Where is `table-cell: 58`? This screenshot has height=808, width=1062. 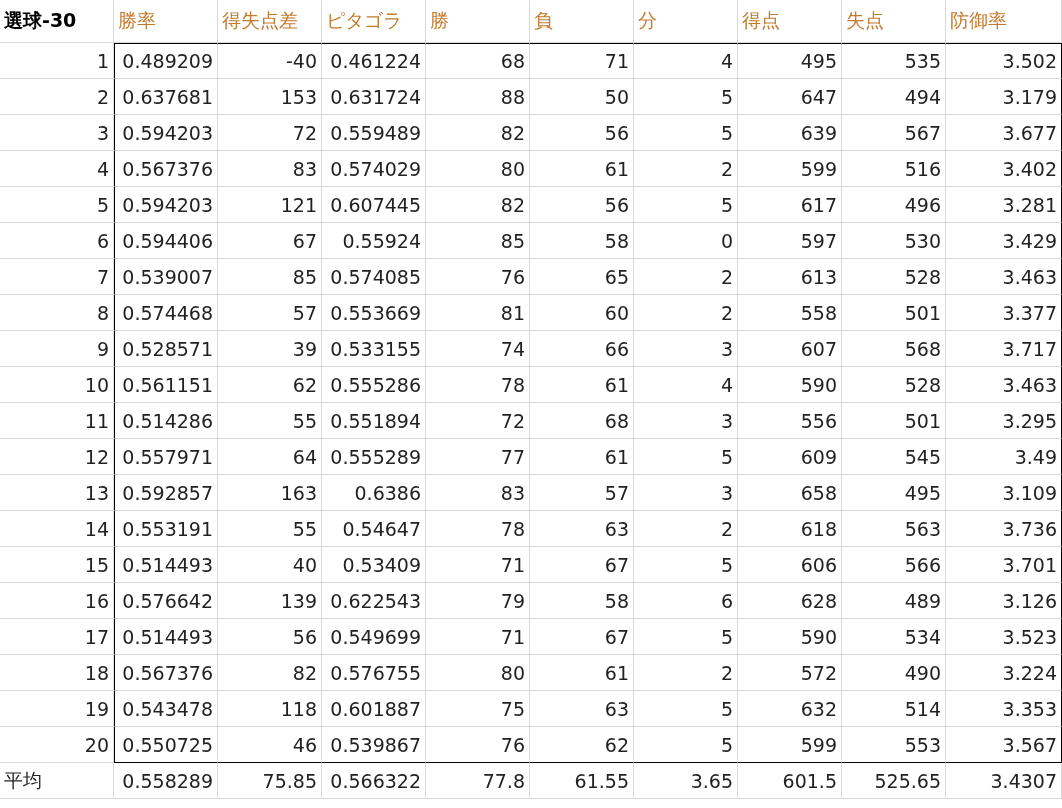 table-cell: 58 is located at coordinates (582, 601).